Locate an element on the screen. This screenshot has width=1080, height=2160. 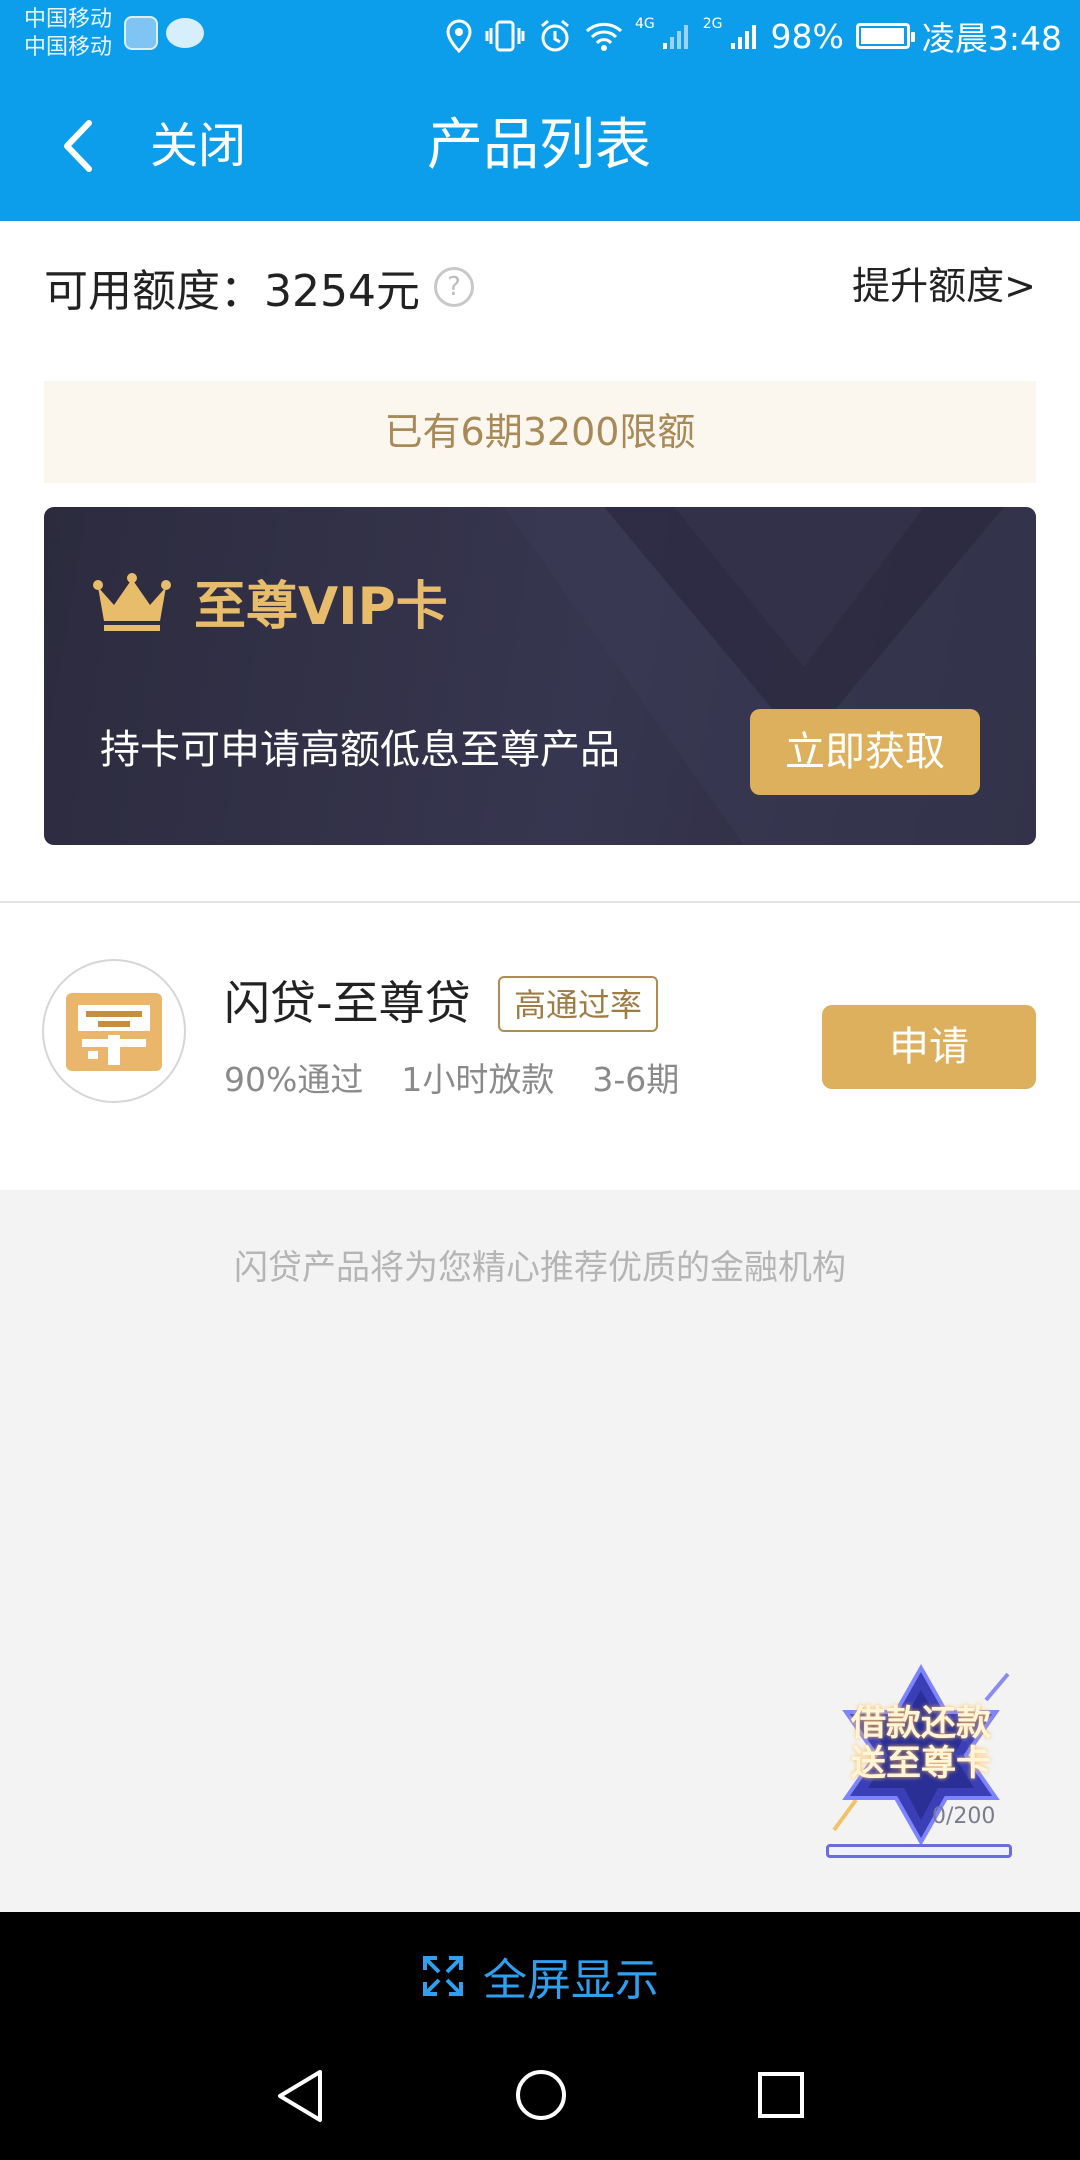
product-loan-time: 1小时放款 is located at coordinates (478, 1079).